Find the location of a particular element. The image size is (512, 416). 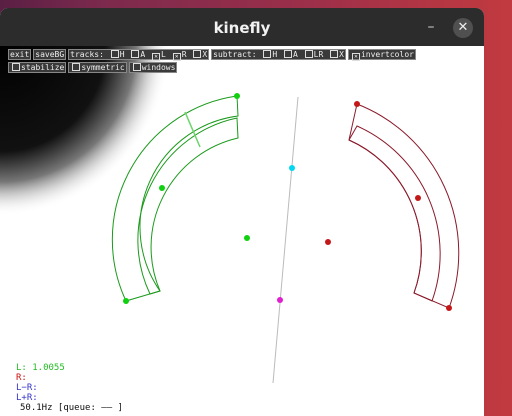

exit-button: exit is located at coordinates (20, 54).